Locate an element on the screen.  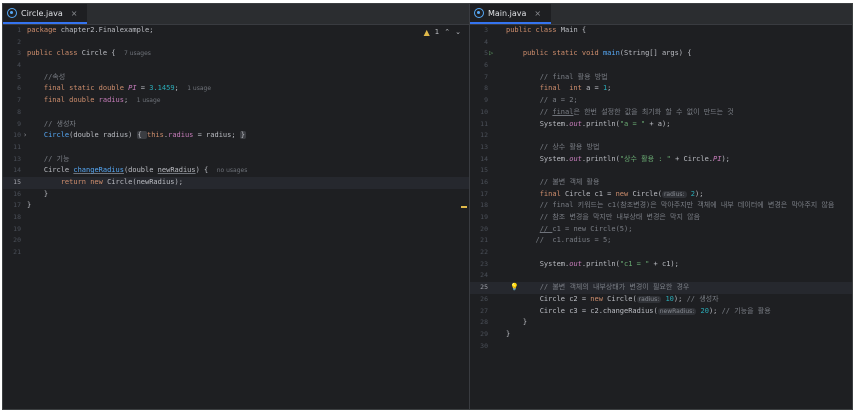
line-number: 24 is located at coordinates (484, 275).